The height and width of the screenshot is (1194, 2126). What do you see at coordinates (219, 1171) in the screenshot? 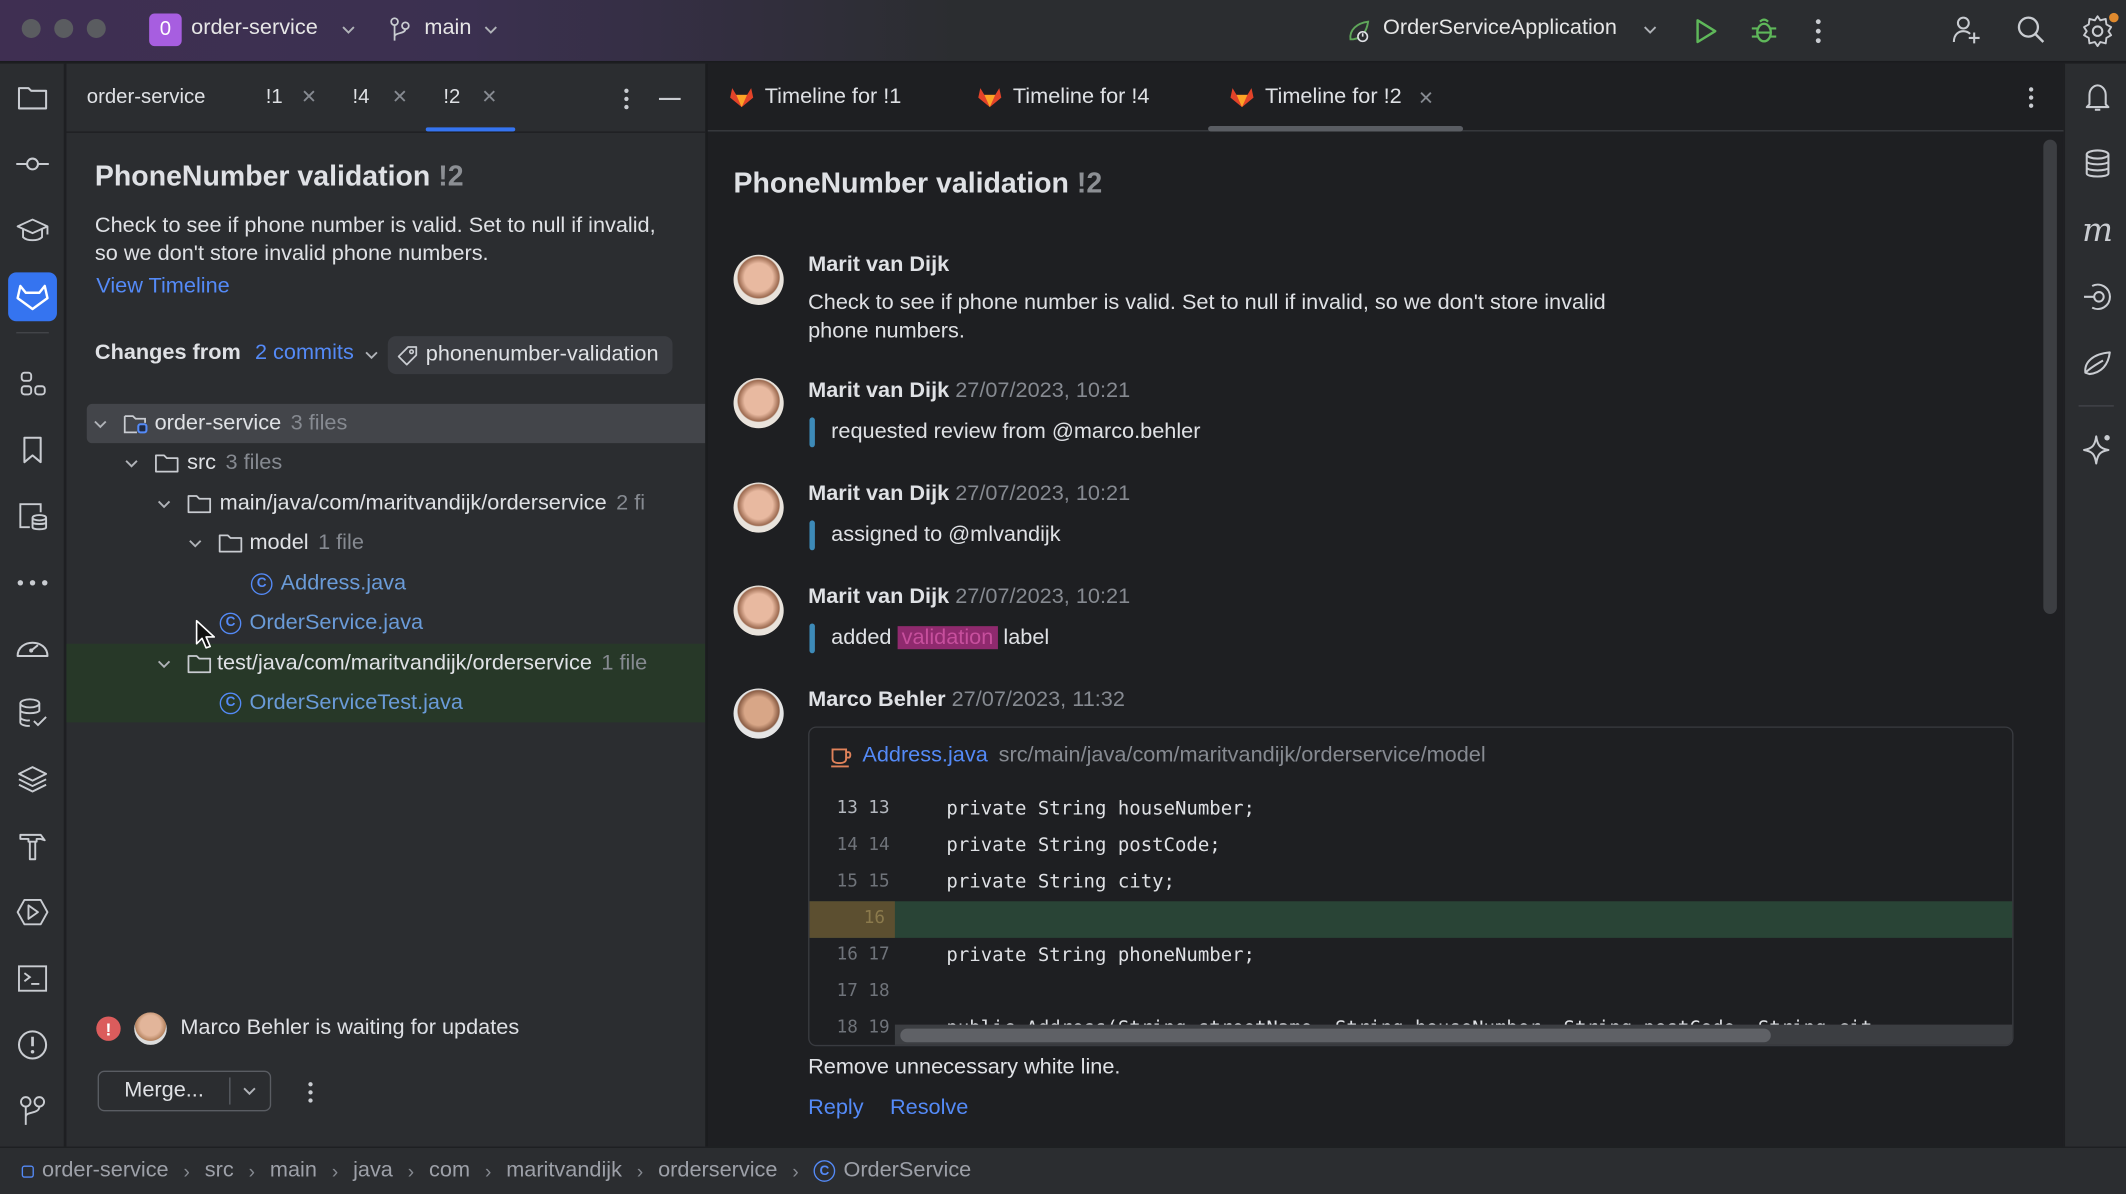
I see `breadcrumb-item: src` at bounding box center [219, 1171].